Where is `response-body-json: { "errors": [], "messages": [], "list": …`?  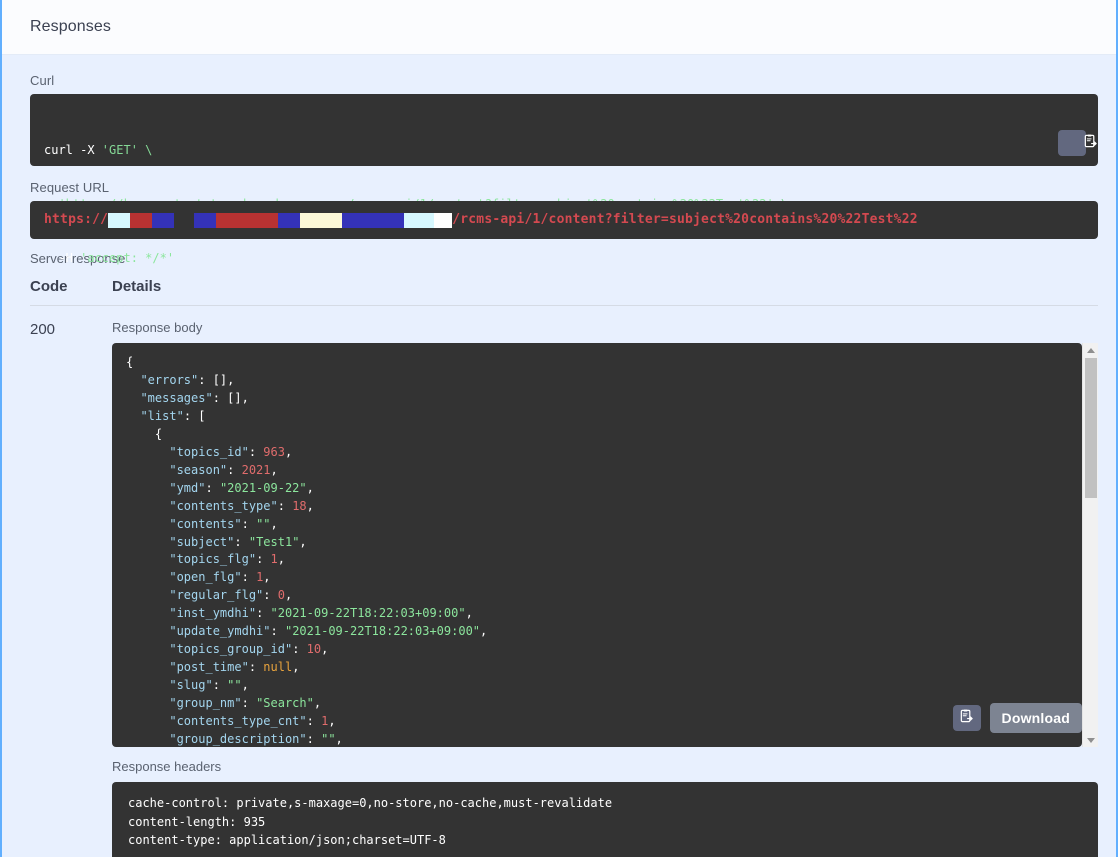 response-body-json: { "errors": [], "messages": [], "list": … is located at coordinates (307, 551).